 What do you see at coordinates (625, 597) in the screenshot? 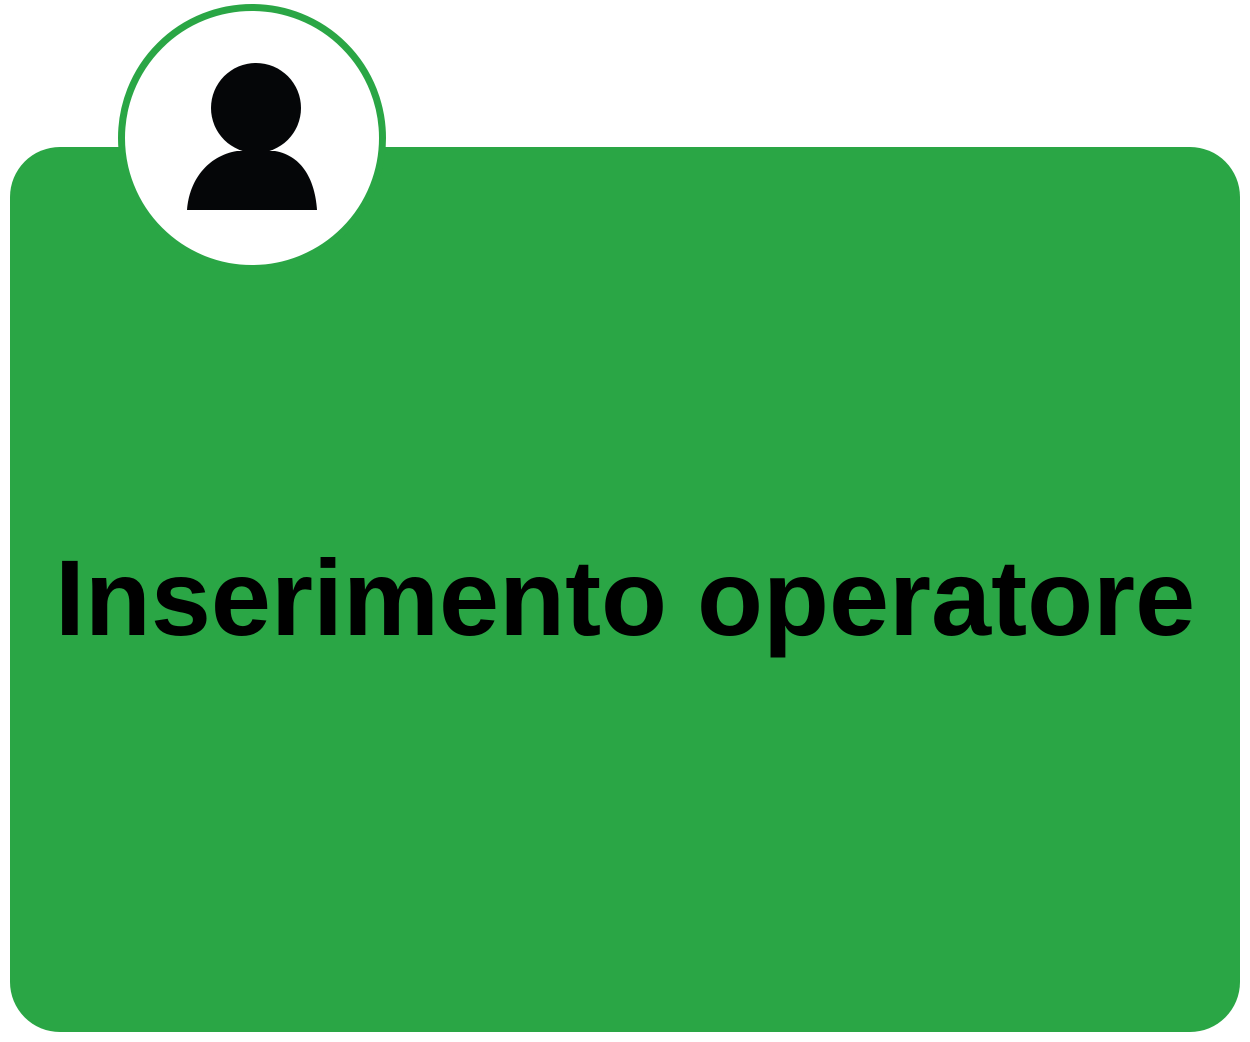
I see `card-title: Inserimento operatore` at bounding box center [625, 597].